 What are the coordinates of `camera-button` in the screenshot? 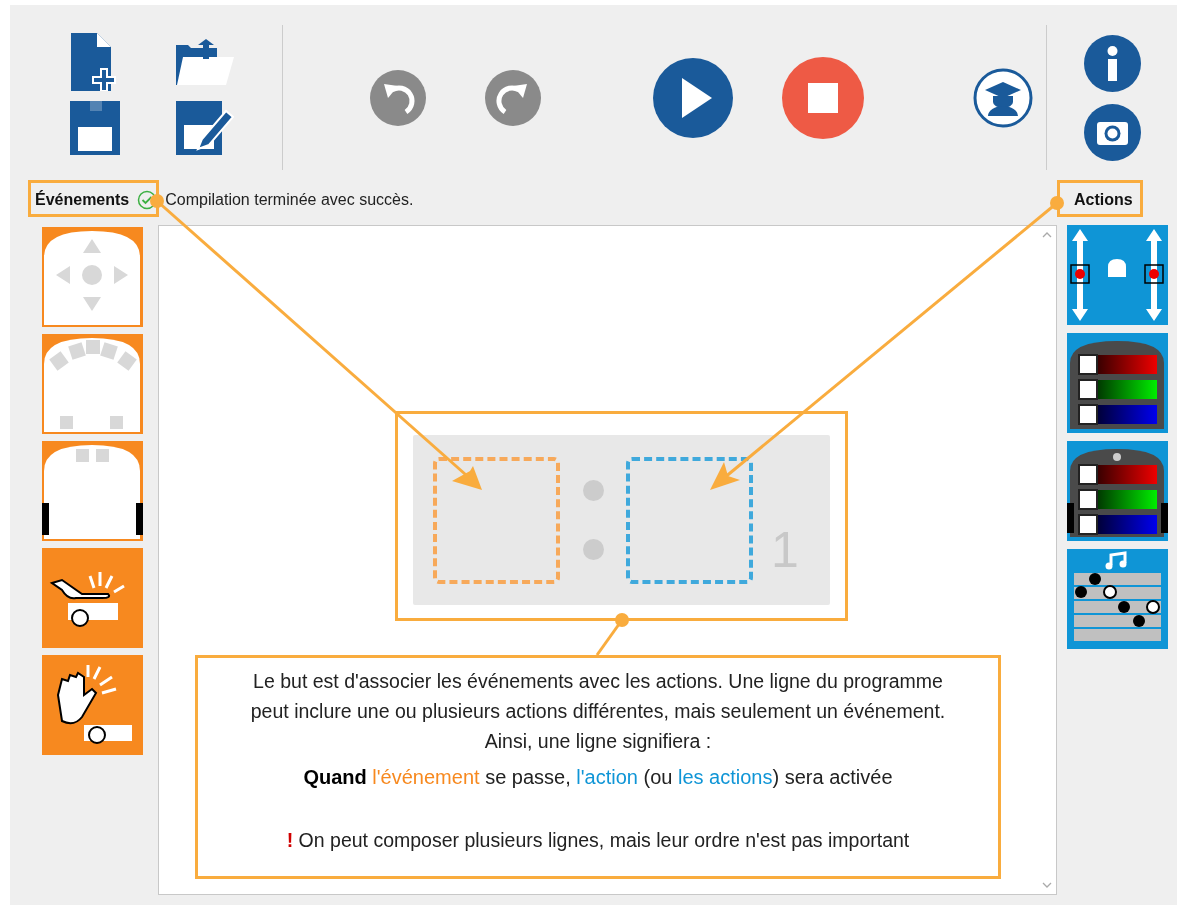 It's located at (1112, 132).